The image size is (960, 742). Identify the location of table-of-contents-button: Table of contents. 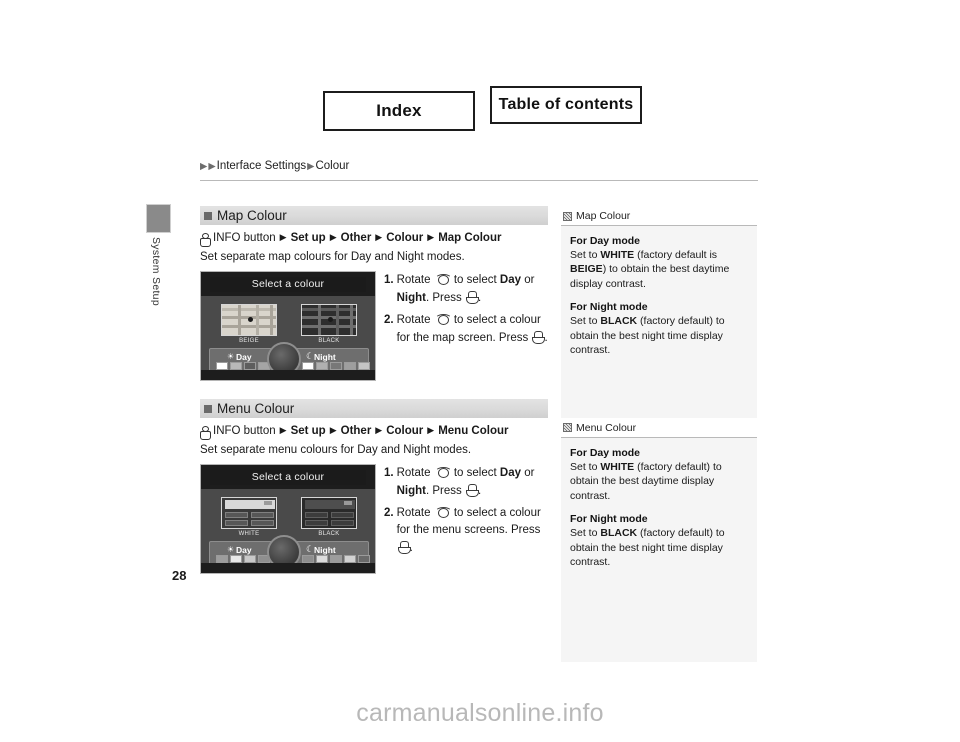
(566, 105).